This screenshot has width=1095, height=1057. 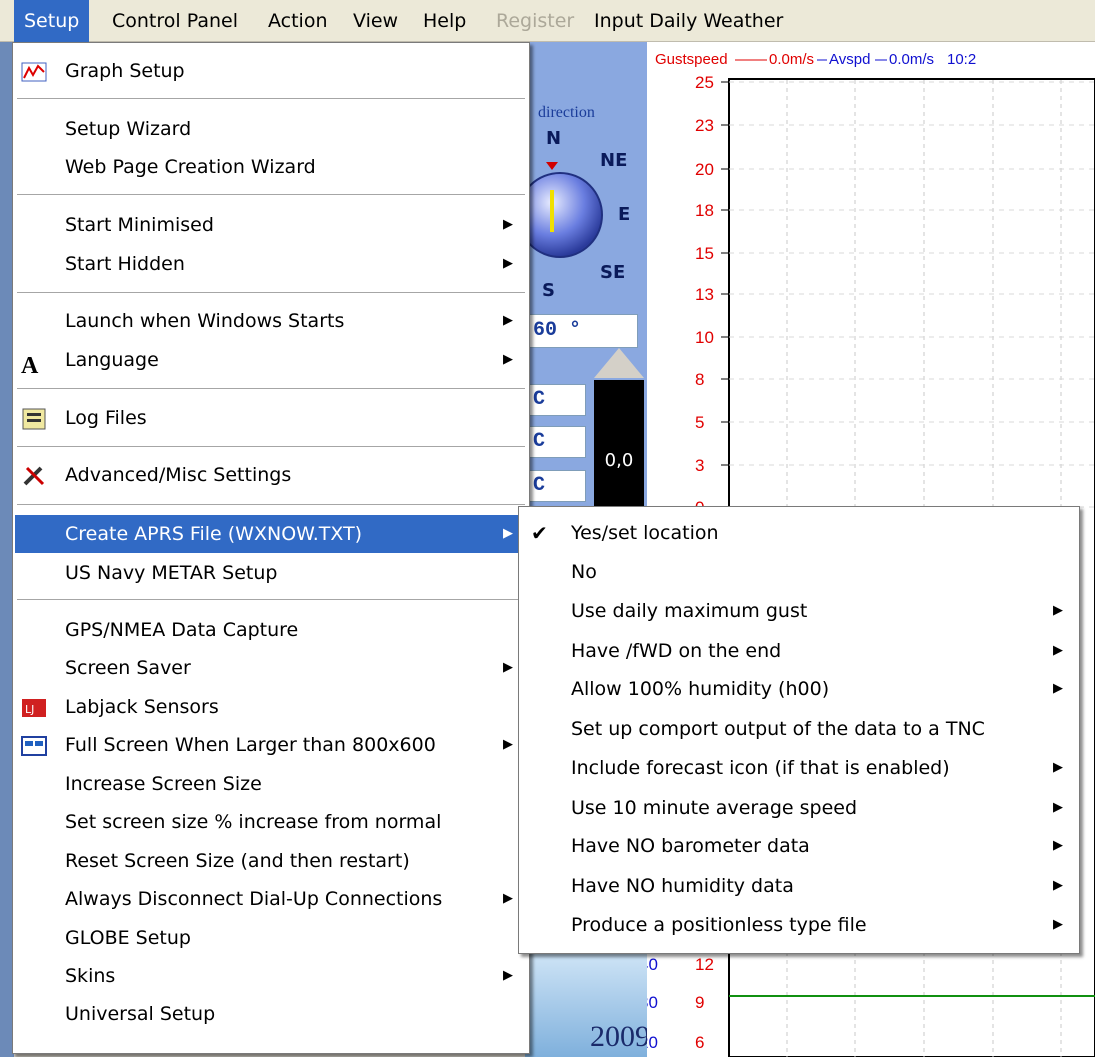 I want to click on menu-item-label: Log Files, so click(x=106, y=418).